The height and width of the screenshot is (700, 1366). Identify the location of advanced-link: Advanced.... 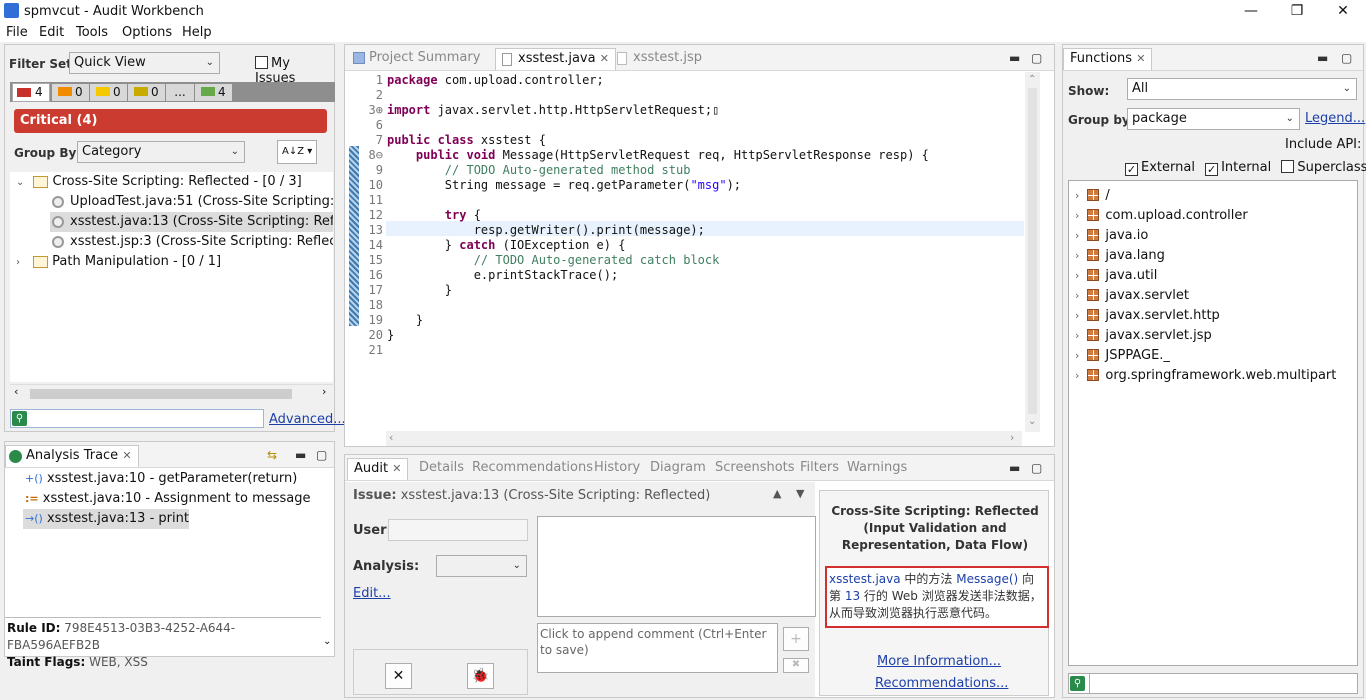
(307, 419).